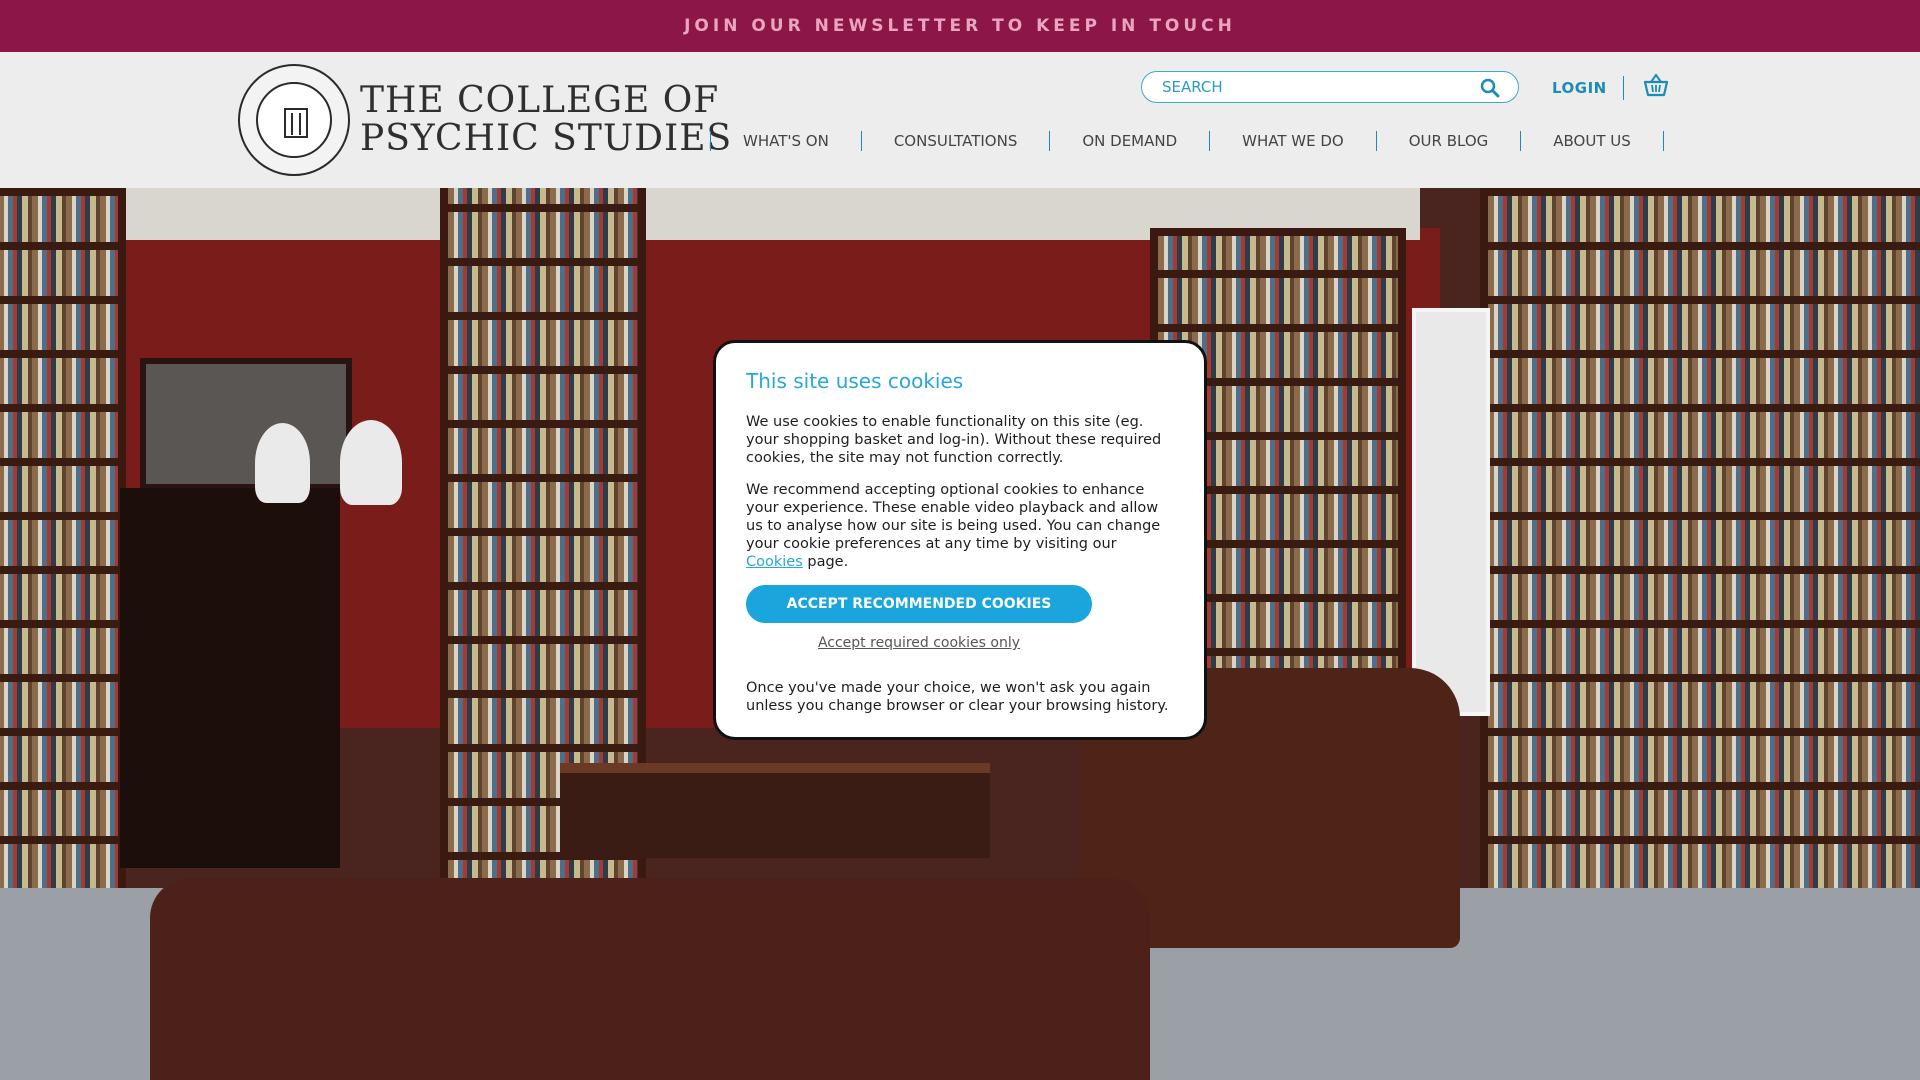 The image size is (1920, 1080). Describe the element at coordinates (1449, 141) in the screenshot. I see `nav-our-blog: OUR BLOG` at that location.